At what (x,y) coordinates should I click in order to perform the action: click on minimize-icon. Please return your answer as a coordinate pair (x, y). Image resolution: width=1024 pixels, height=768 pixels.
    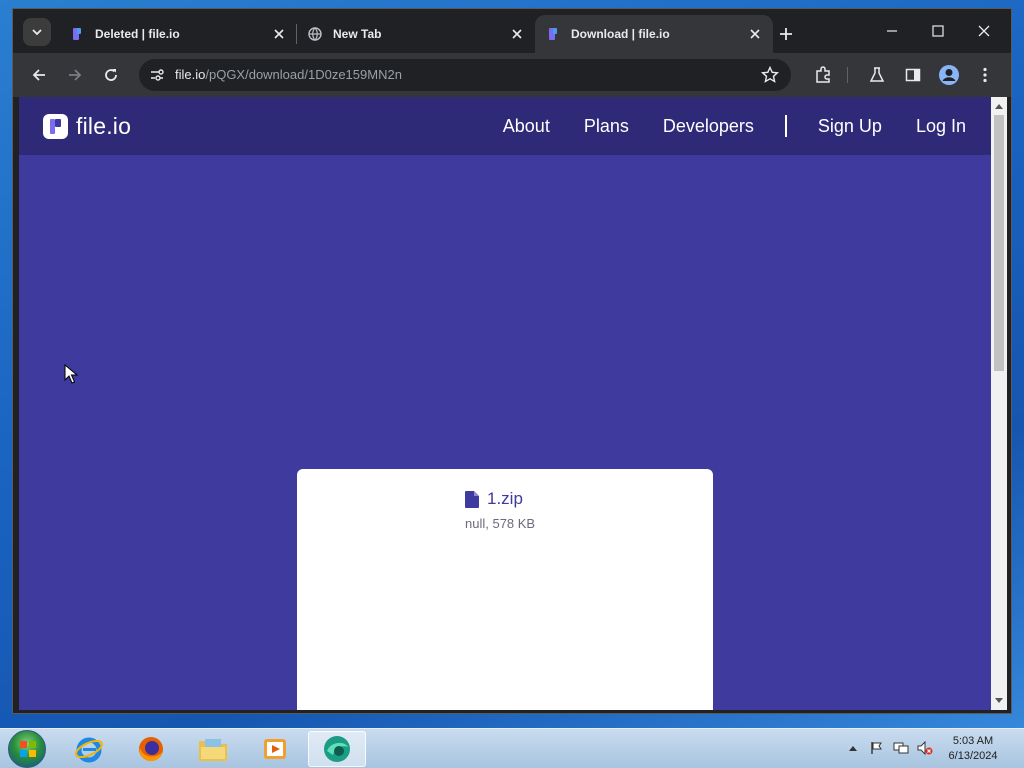
    Looking at the image, I should click on (892, 31).